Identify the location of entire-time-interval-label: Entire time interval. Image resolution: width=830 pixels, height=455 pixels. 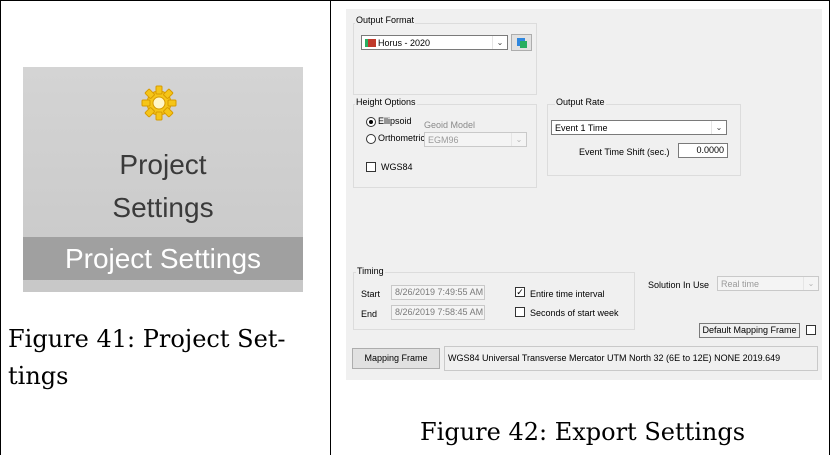
(567, 294).